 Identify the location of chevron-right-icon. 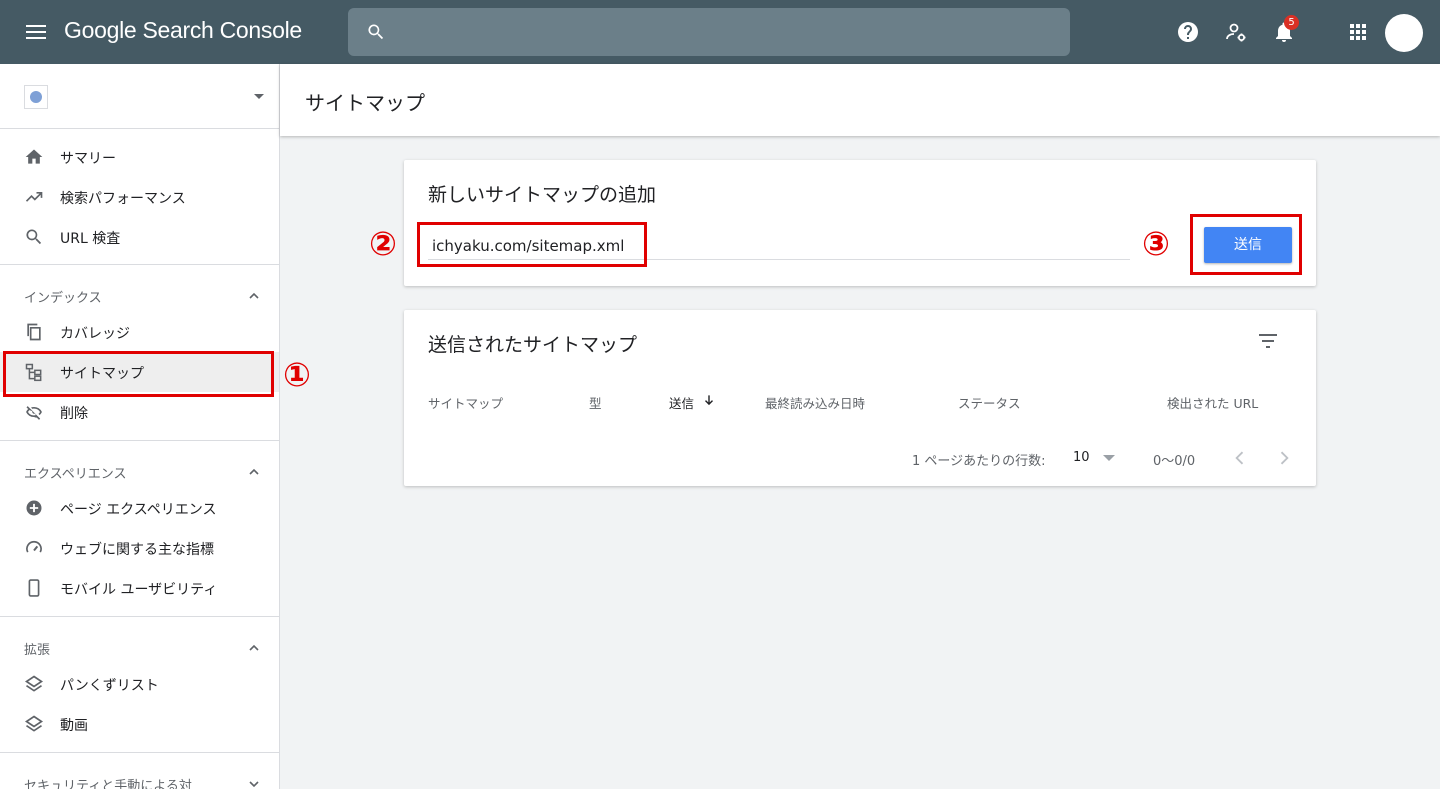
(1284, 458).